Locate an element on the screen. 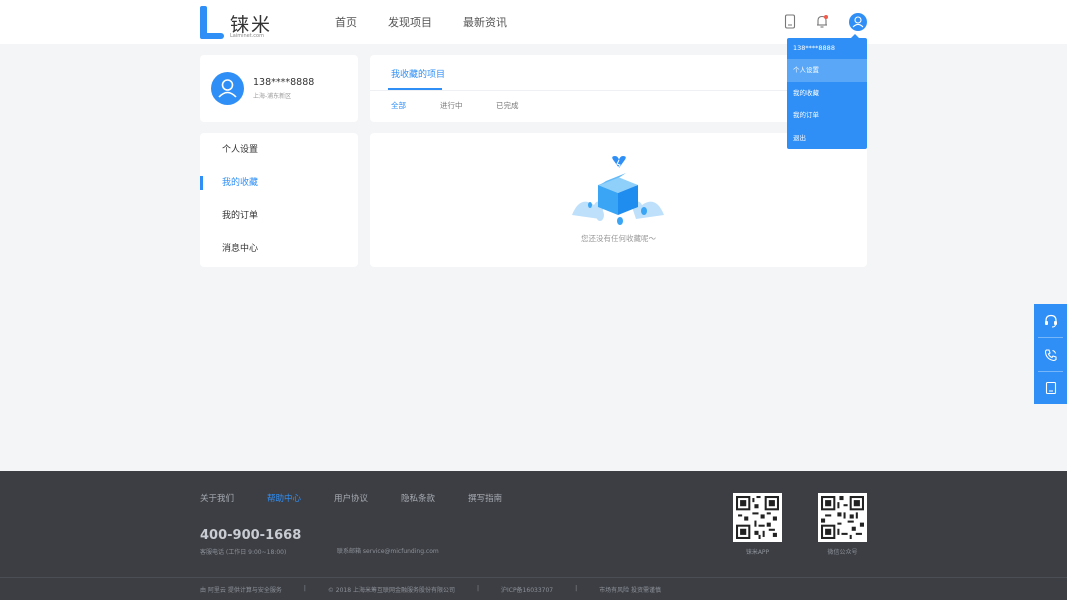  footer-link-privacy: 隐私条款 is located at coordinates (418, 498).